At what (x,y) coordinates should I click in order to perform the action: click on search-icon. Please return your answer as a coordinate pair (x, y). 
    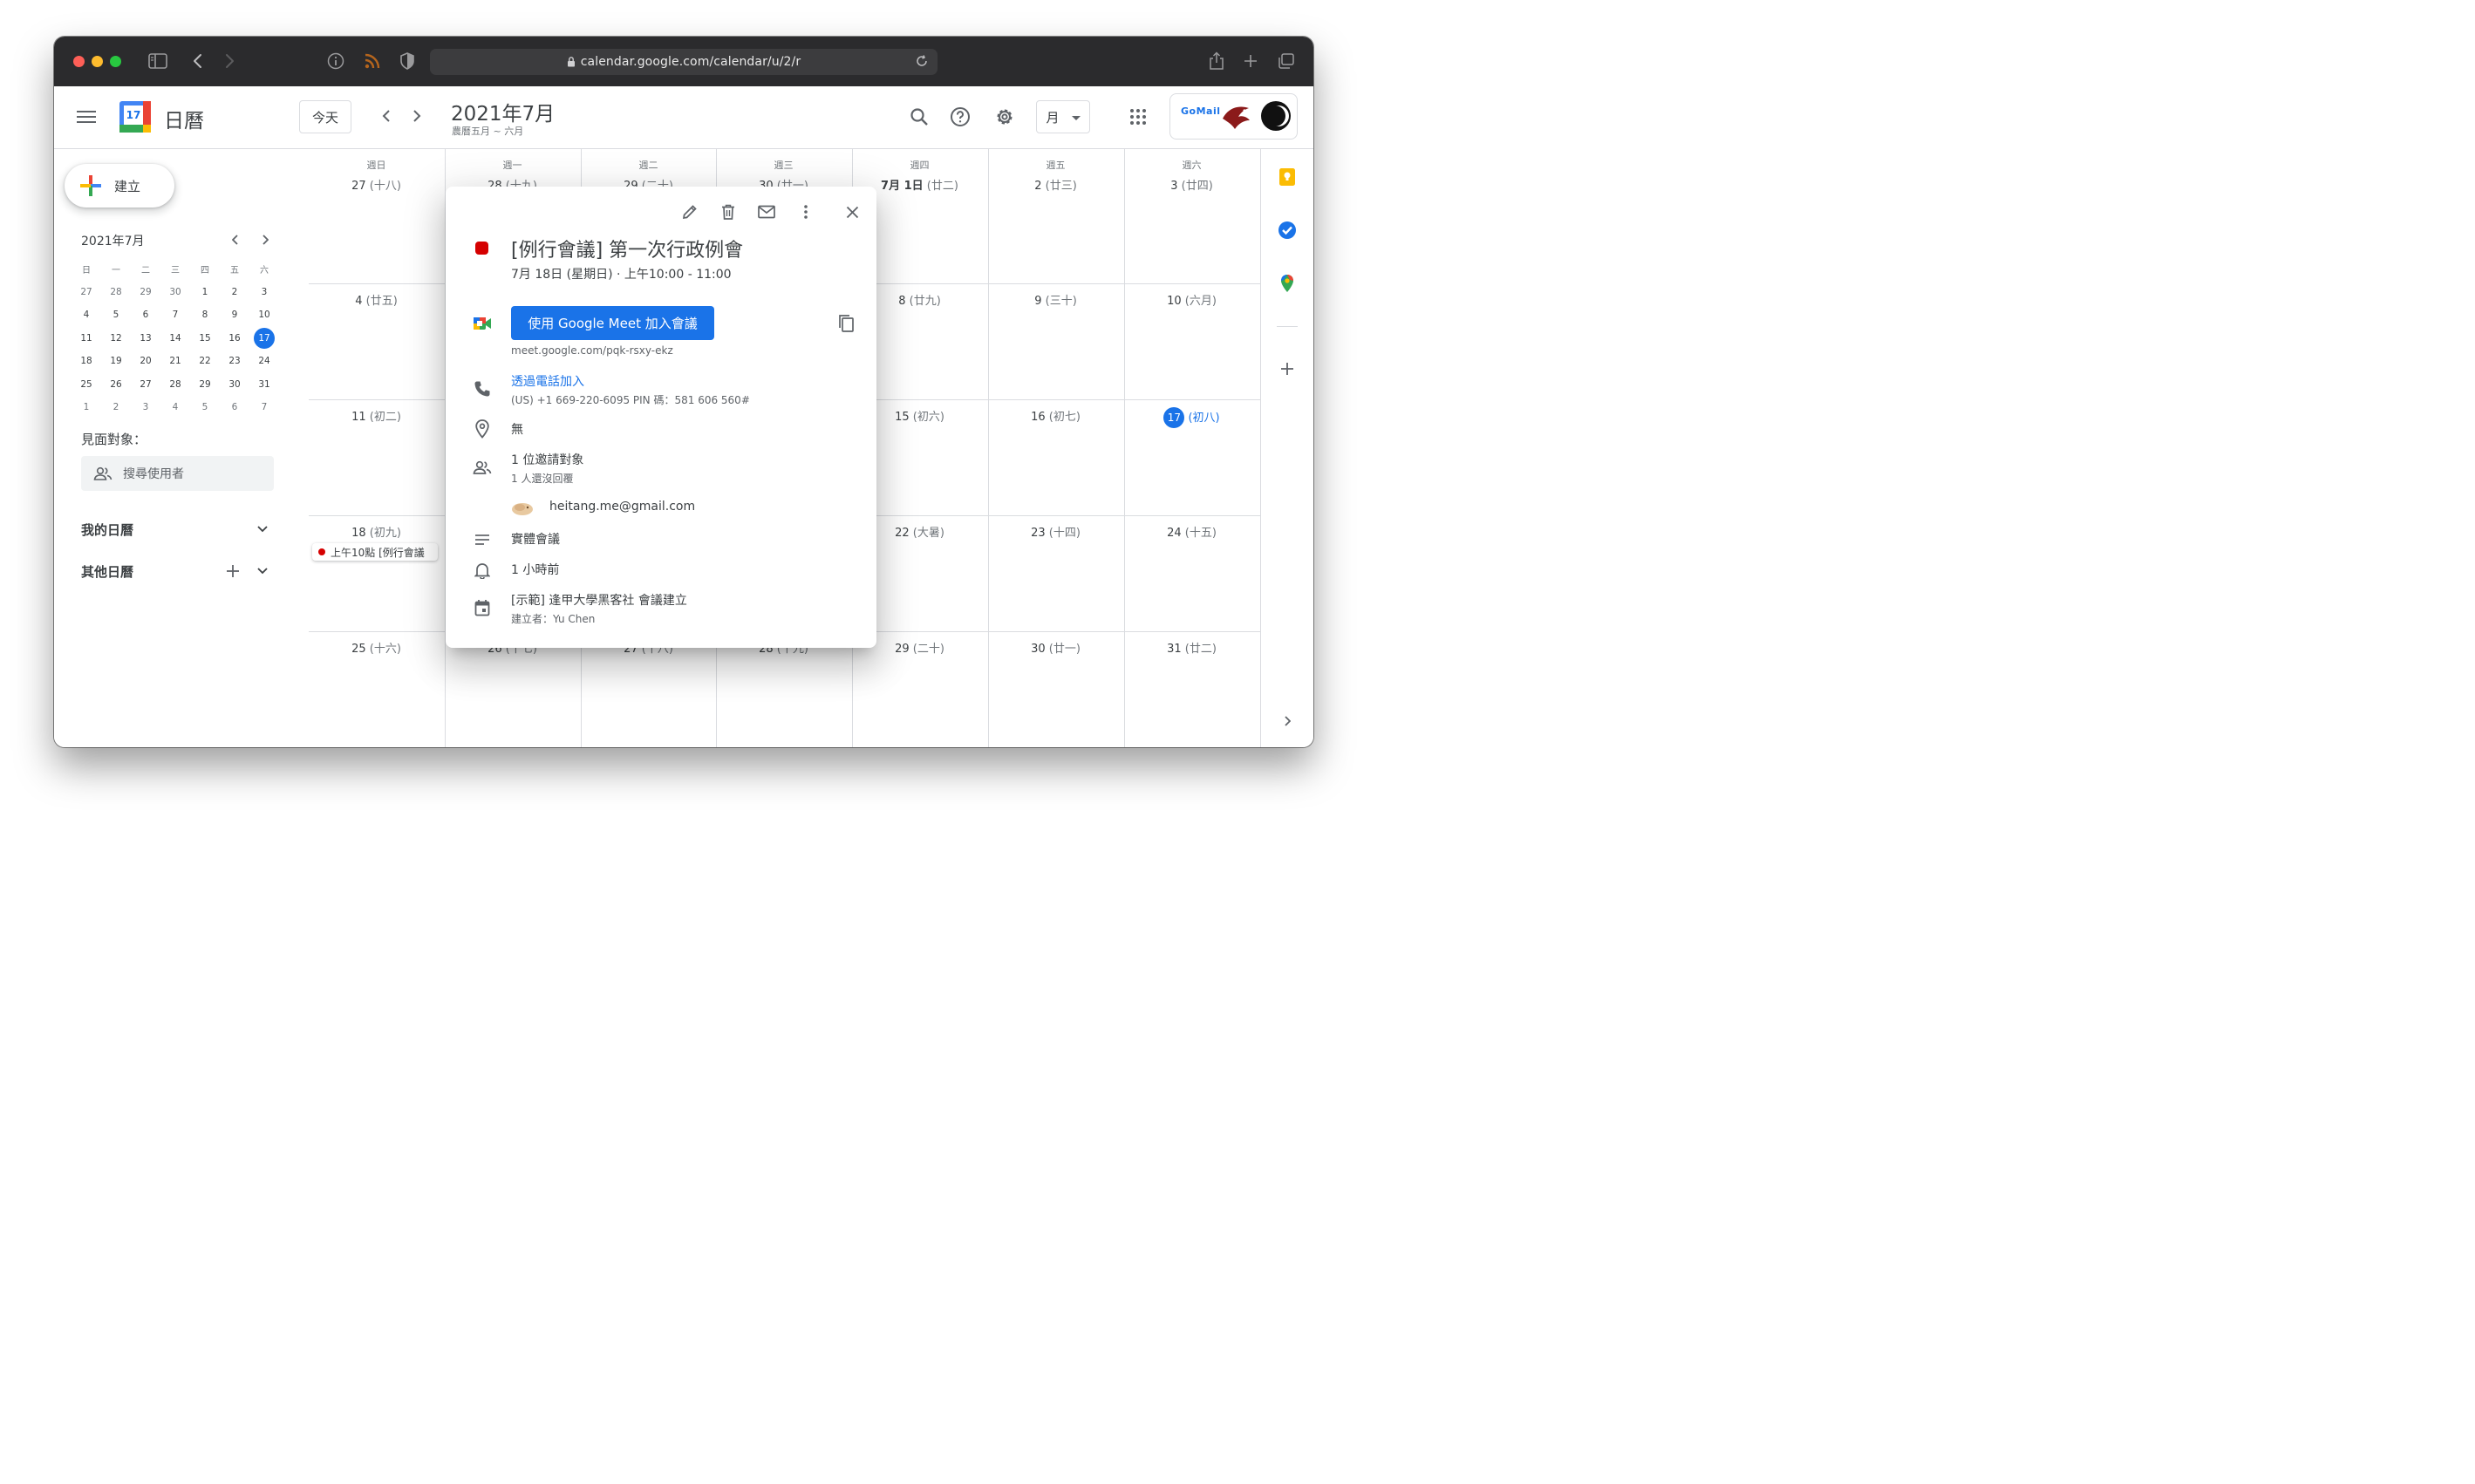
    Looking at the image, I should click on (919, 117).